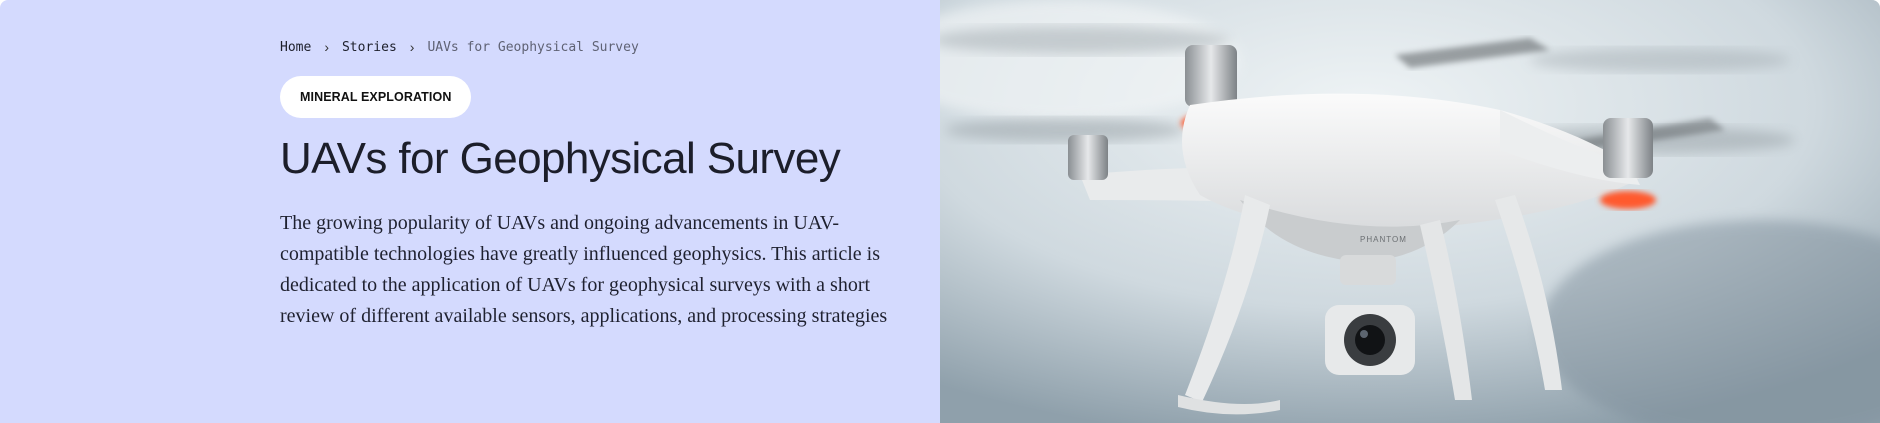  What do you see at coordinates (533, 47) in the screenshot?
I see `breadcrumb-current-page: UAVs for Geophysical Survey` at bounding box center [533, 47].